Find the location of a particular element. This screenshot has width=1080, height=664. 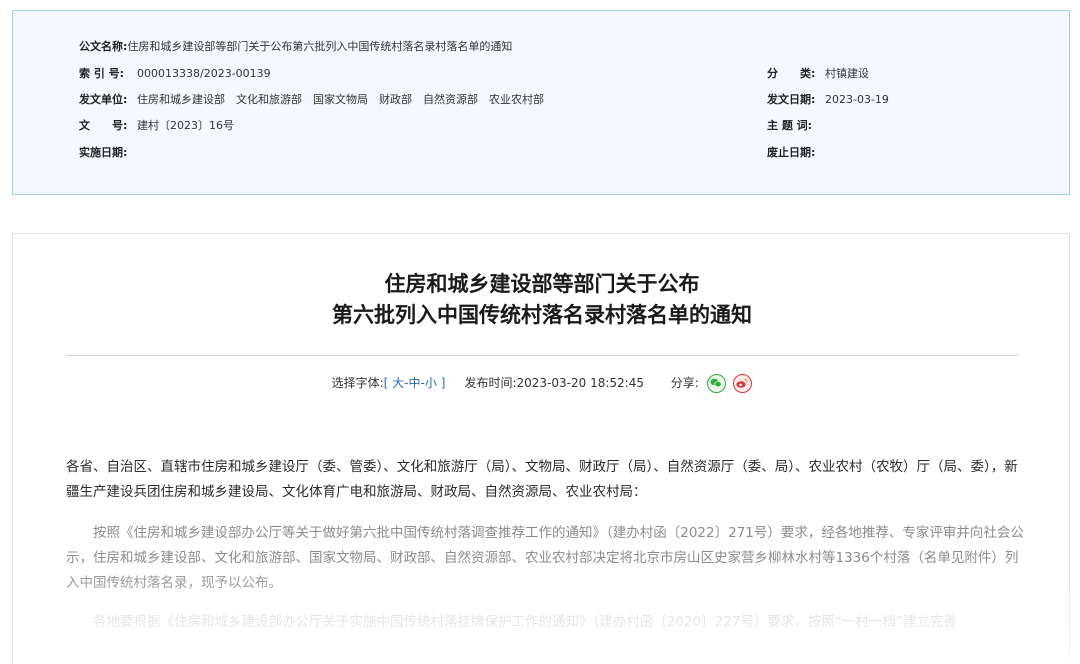

font-bracket-close: ] is located at coordinates (443, 383).